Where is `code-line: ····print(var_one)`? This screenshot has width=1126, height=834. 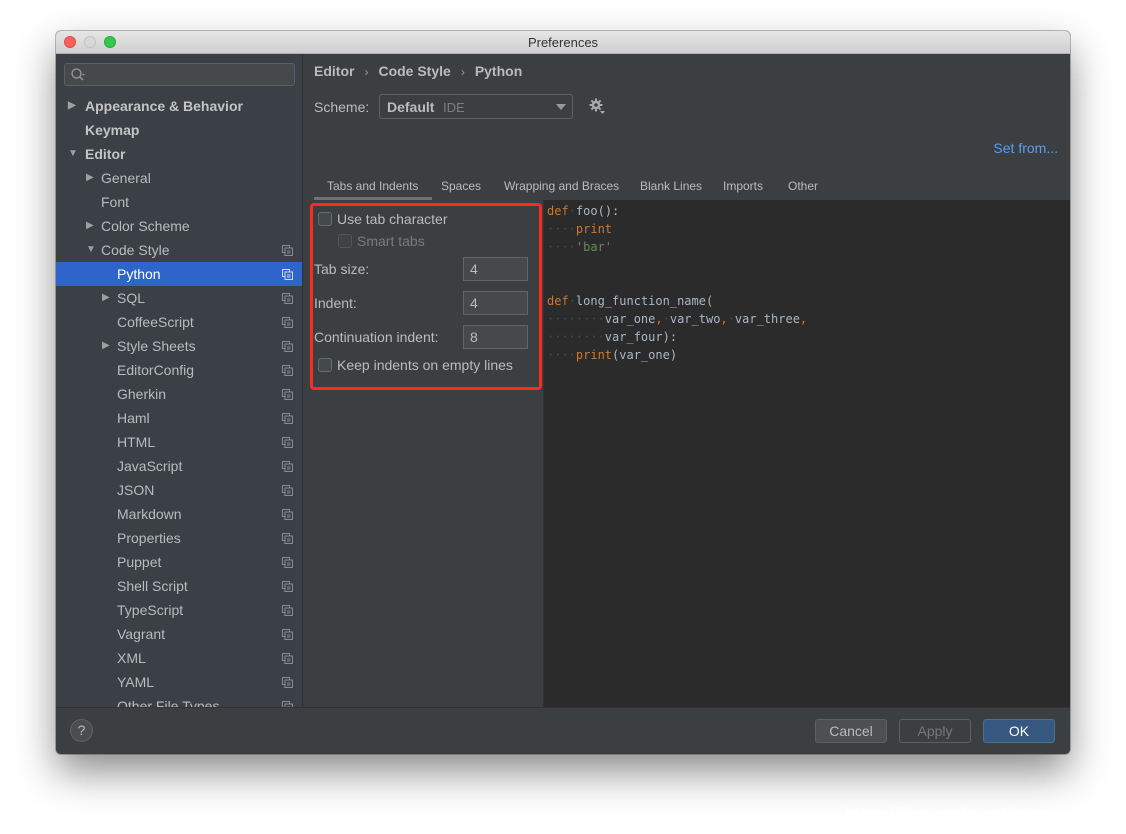
code-line: ····print(var_one) is located at coordinates (677, 355).